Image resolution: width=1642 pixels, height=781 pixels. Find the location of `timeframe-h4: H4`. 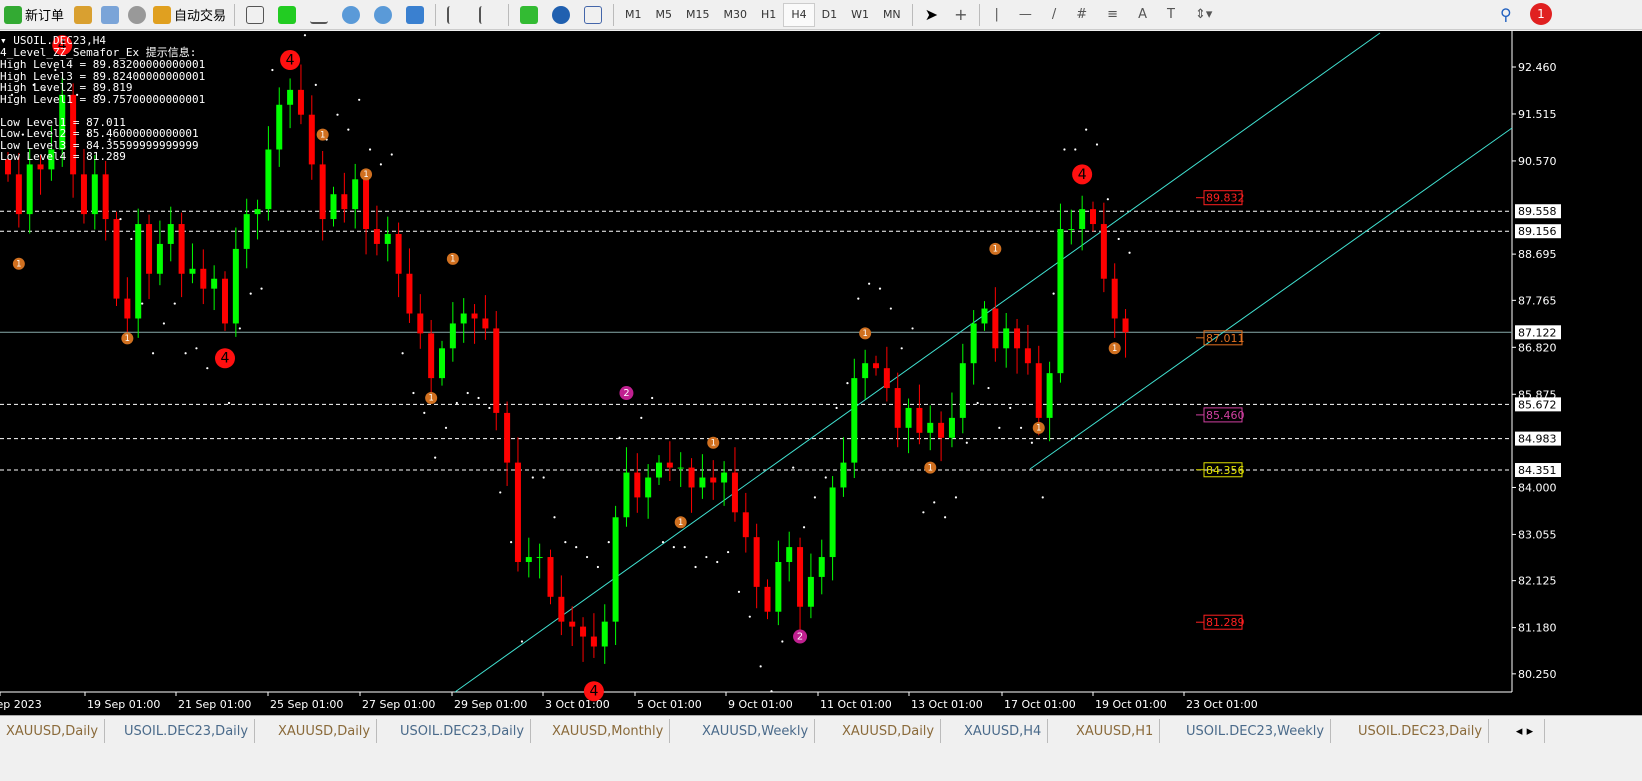

timeframe-h4: H4 is located at coordinates (799, 14).